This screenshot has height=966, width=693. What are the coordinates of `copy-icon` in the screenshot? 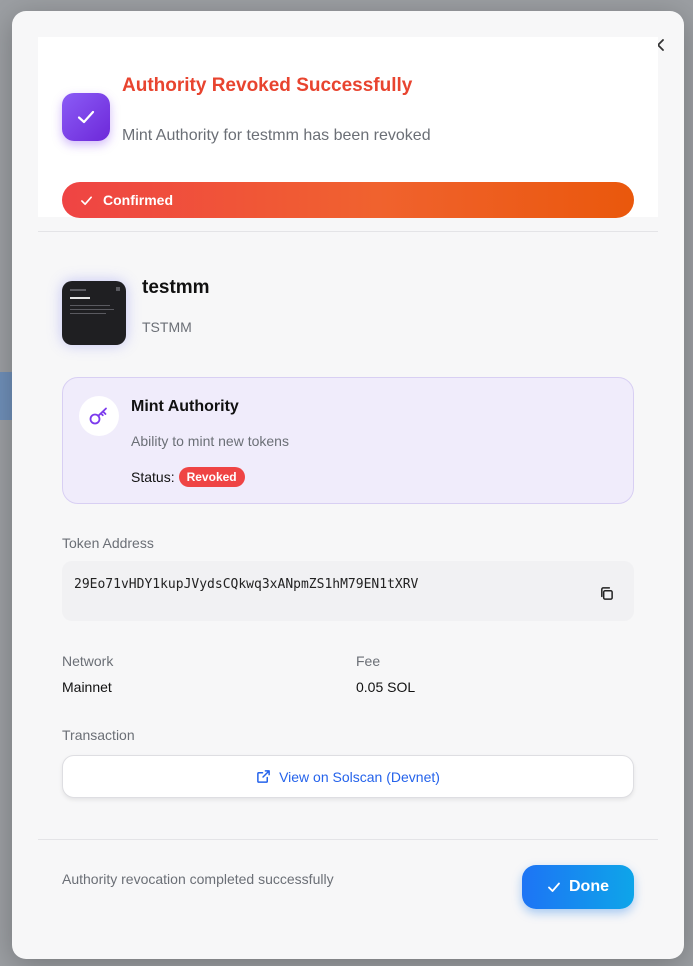 It's located at (606, 593).